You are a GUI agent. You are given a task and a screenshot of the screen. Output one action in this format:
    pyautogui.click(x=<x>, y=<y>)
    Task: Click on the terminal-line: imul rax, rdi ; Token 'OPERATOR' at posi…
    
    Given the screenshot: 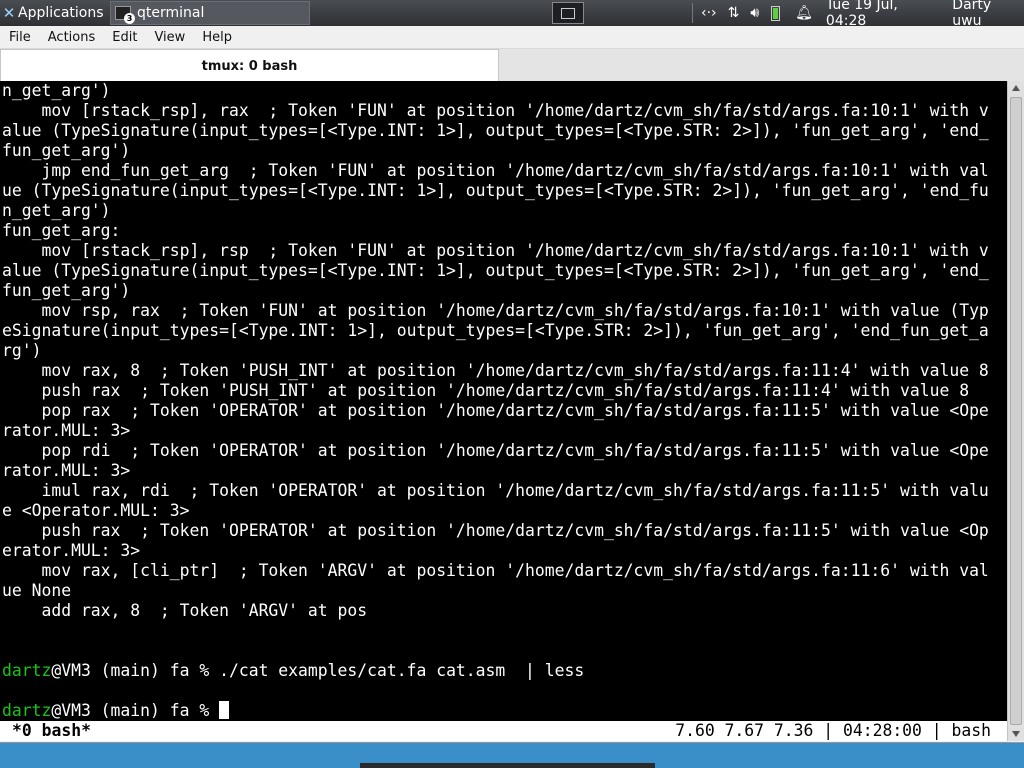 What is the action you would take?
    pyautogui.click(x=495, y=490)
    